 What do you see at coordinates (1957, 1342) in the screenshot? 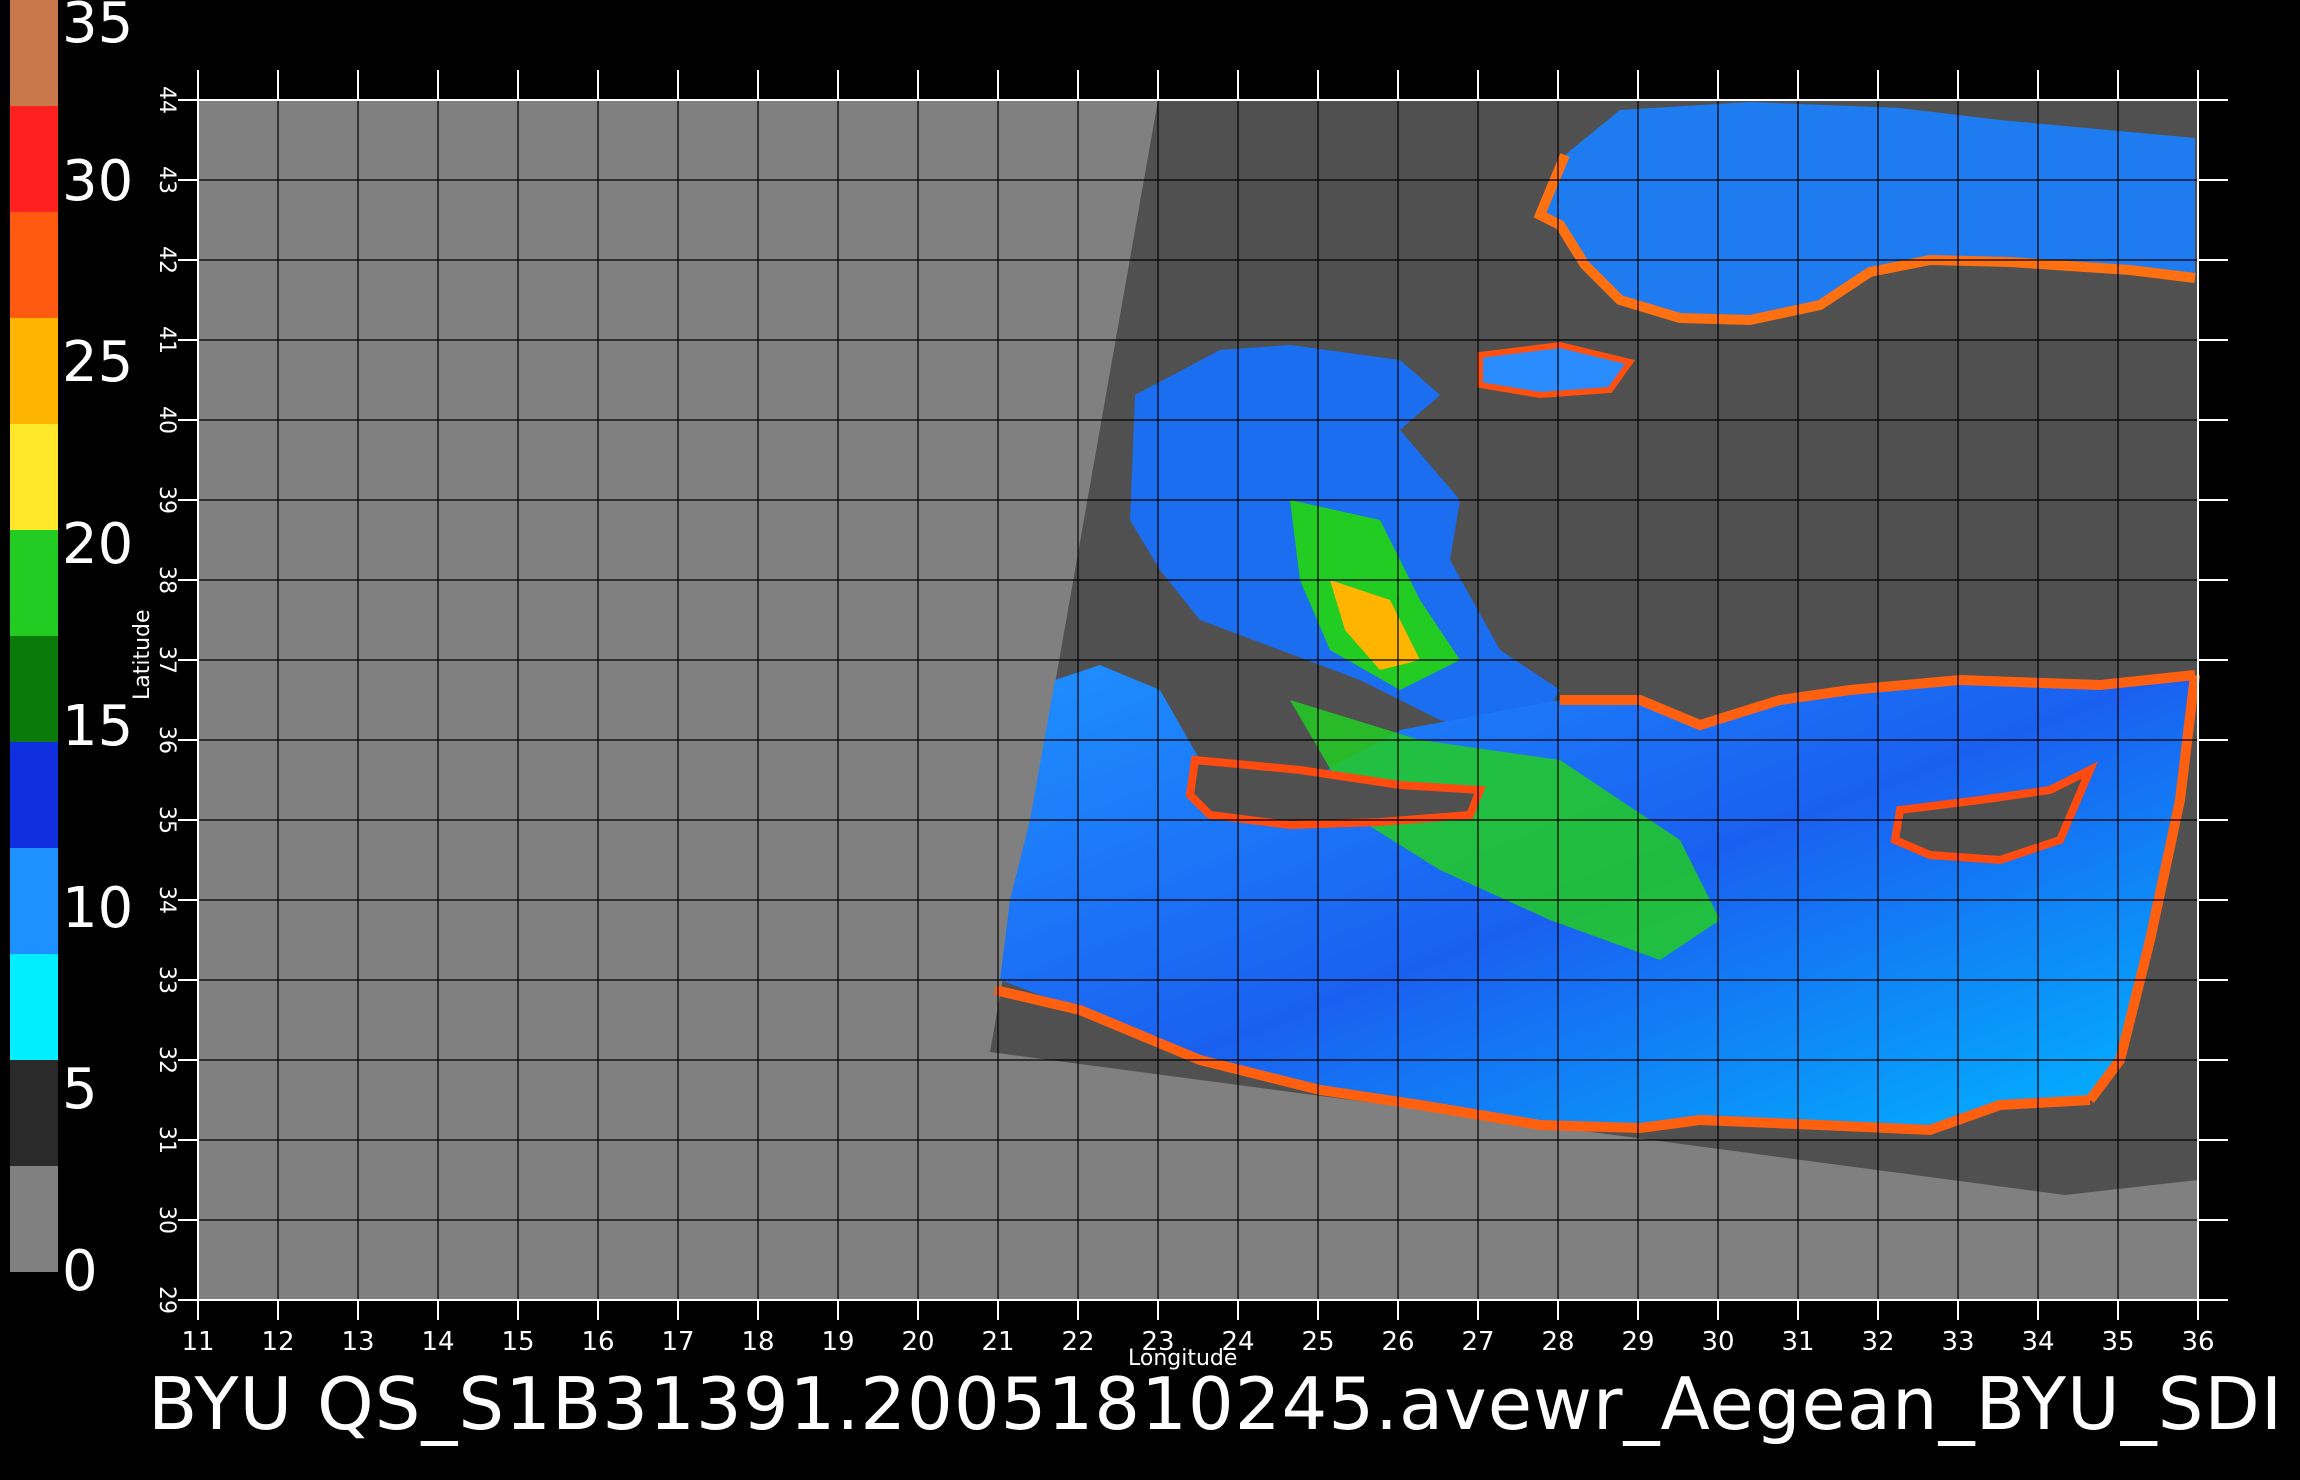
I see `lon-tick-label: 33` at bounding box center [1957, 1342].